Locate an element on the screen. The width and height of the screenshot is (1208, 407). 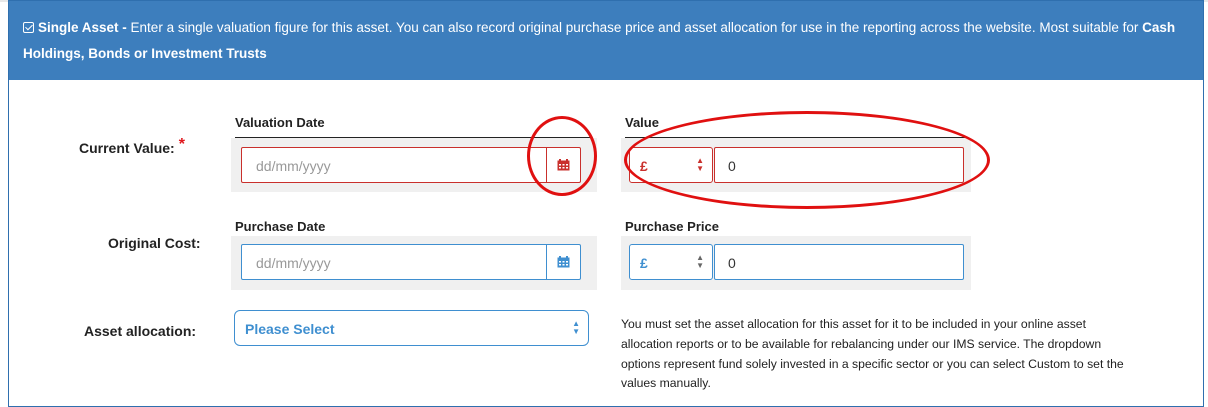
checkbox-icon is located at coordinates (28, 27).